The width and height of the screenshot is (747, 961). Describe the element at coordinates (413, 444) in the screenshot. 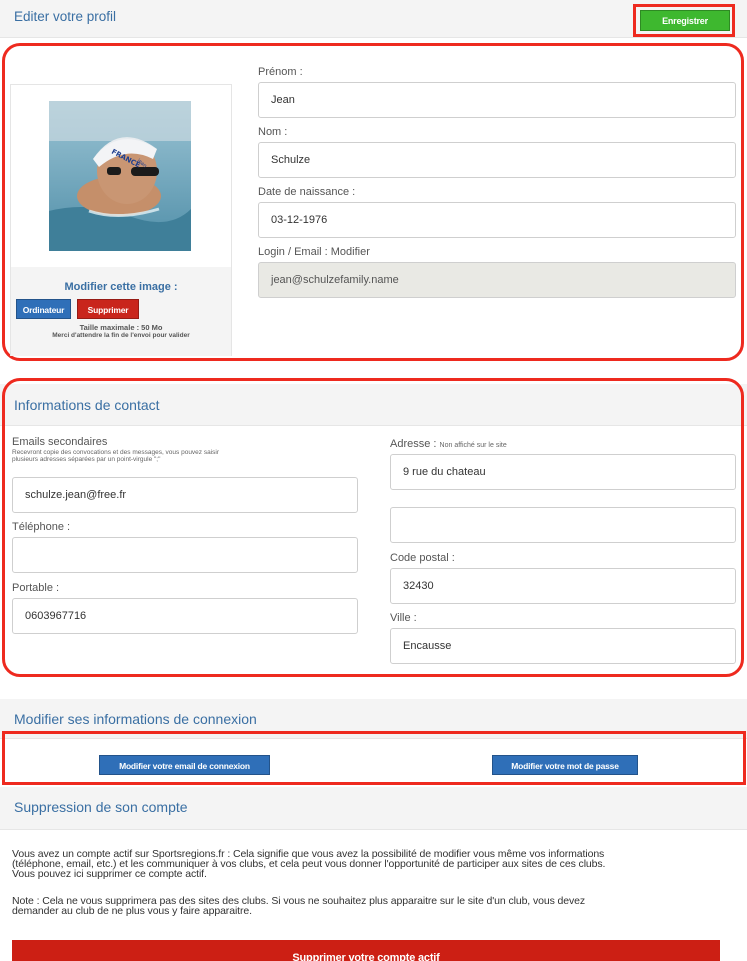

I see `address-label: Adresse :` at that location.